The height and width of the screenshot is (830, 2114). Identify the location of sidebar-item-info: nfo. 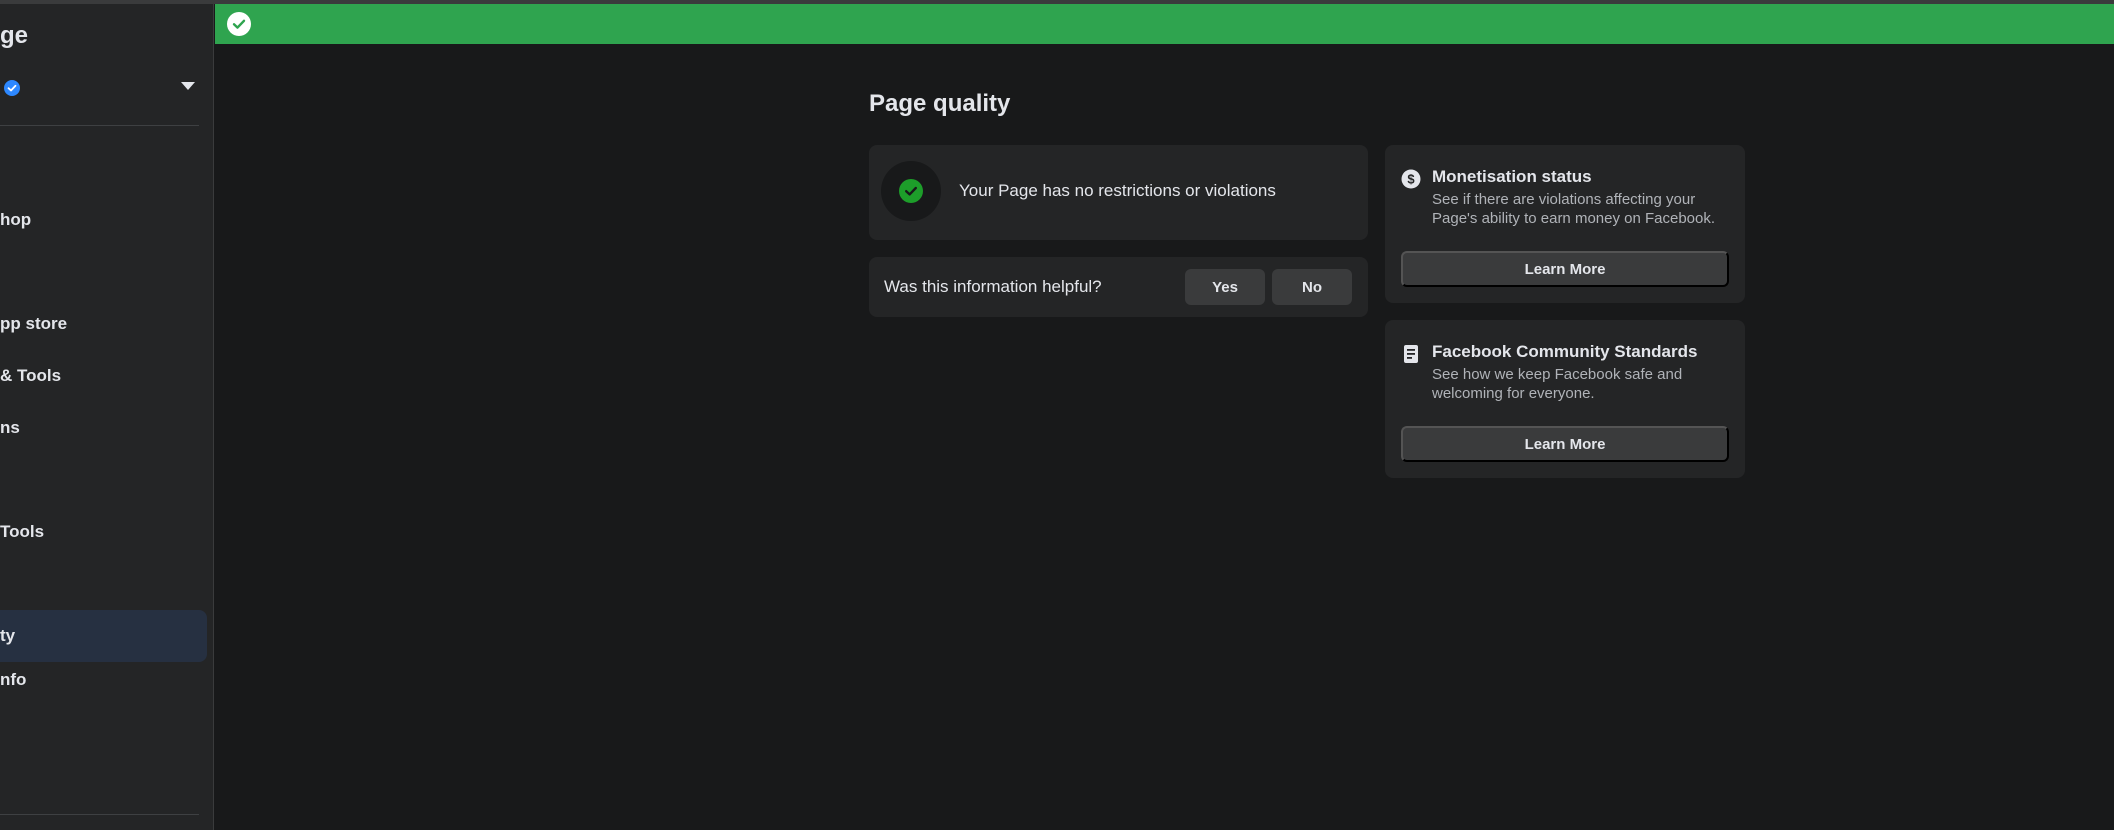
(103, 680).